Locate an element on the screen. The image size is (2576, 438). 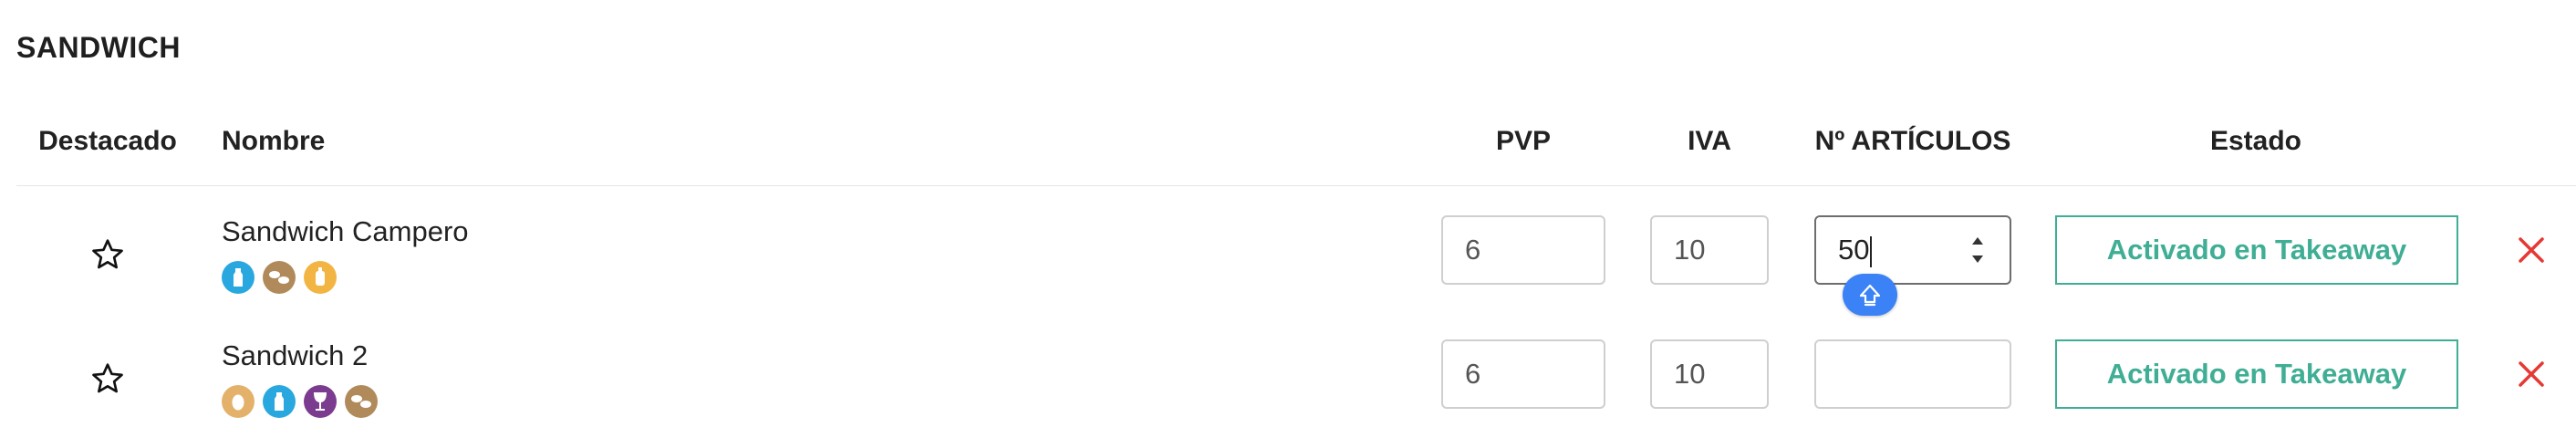
number-spinner-icon is located at coordinates (1977, 250).